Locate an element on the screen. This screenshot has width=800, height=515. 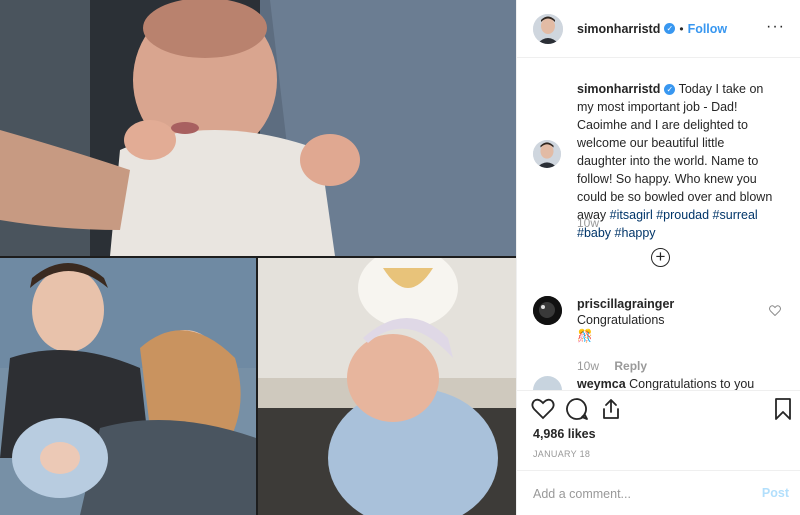
hashtag-link: #surreal is located at coordinates (735, 215).